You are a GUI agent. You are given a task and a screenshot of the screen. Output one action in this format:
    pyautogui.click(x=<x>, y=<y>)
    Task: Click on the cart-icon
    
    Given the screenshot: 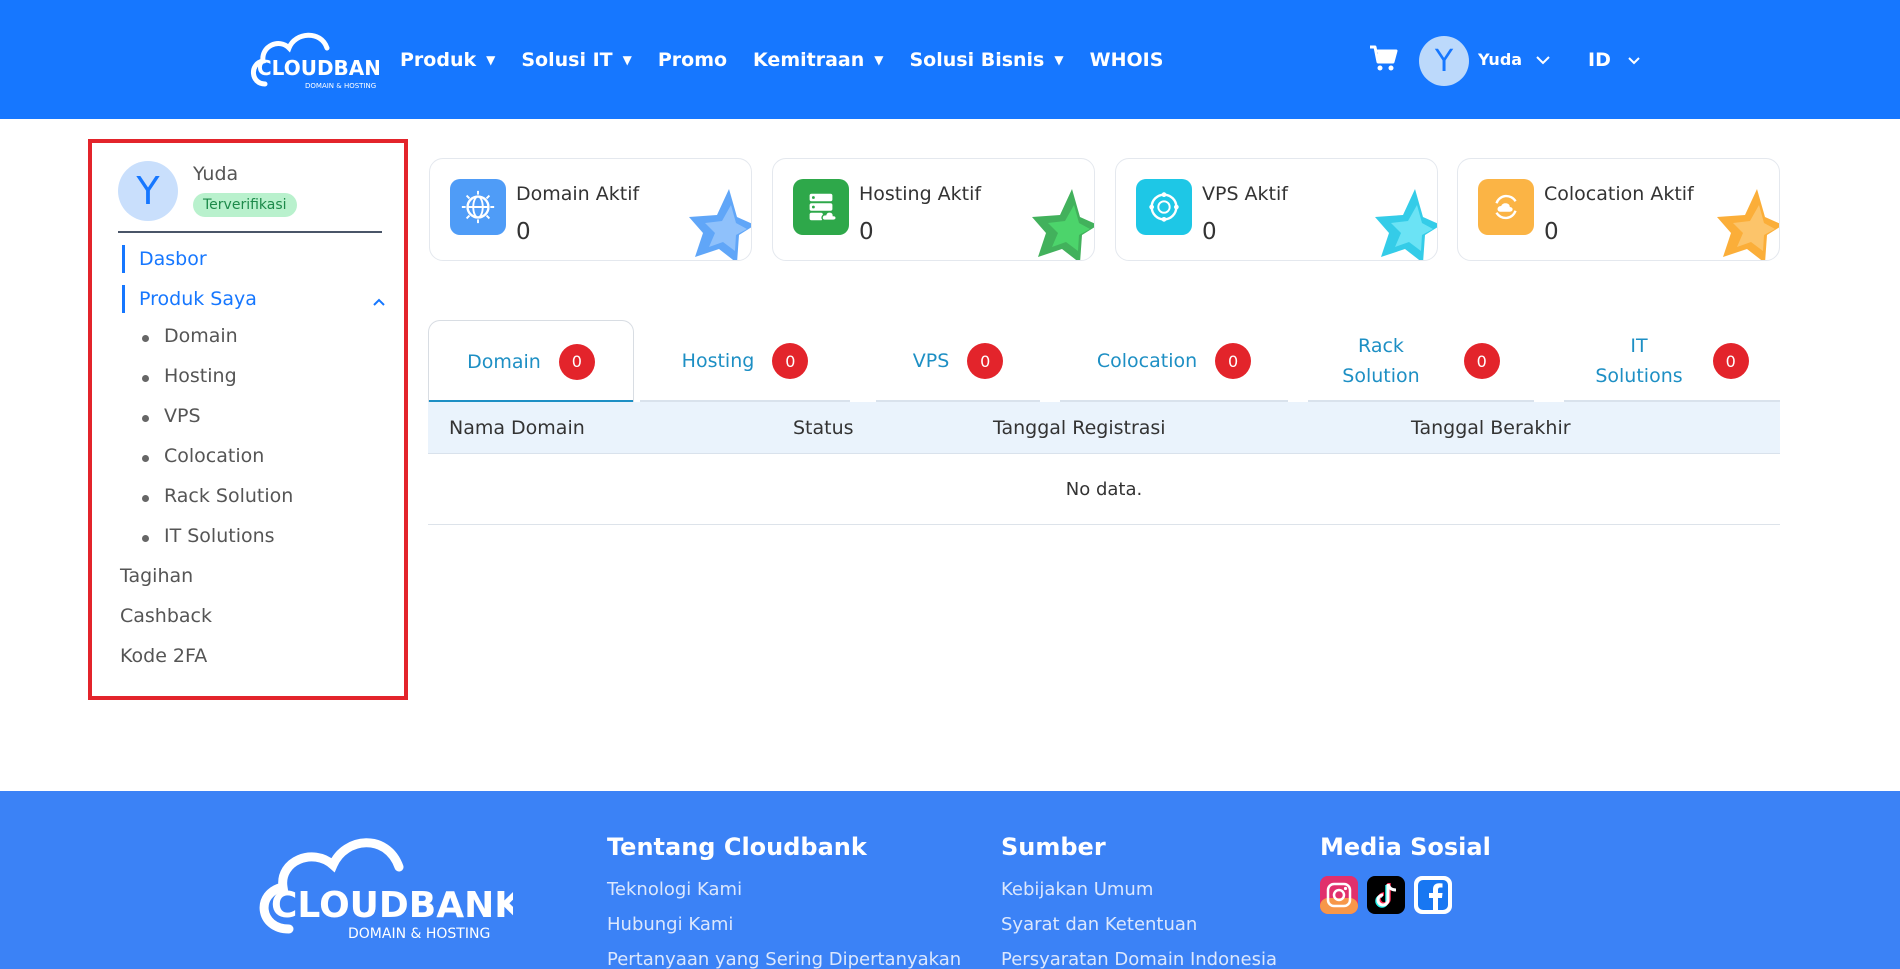 What is the action you would take?
    pyautogui.click(x=1383, y=58)
    